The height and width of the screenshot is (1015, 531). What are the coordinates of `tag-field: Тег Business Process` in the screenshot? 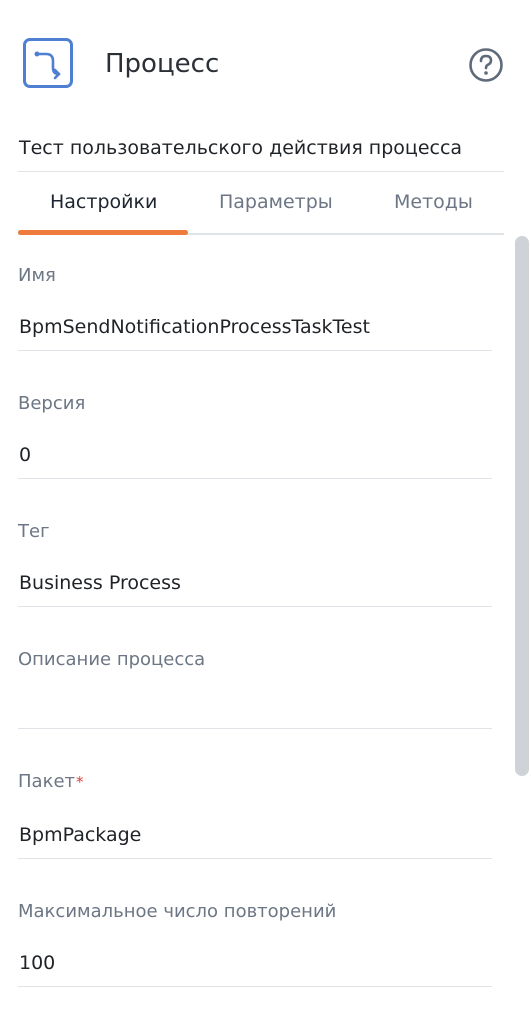 It's located at (255, 565).